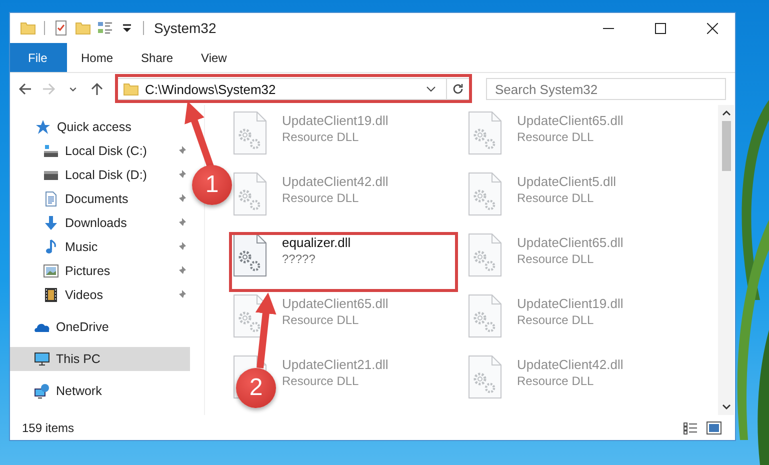 The height and width of the screenshot is (465, 769). I want to click on item-count: 159 items, so click(48, 427).